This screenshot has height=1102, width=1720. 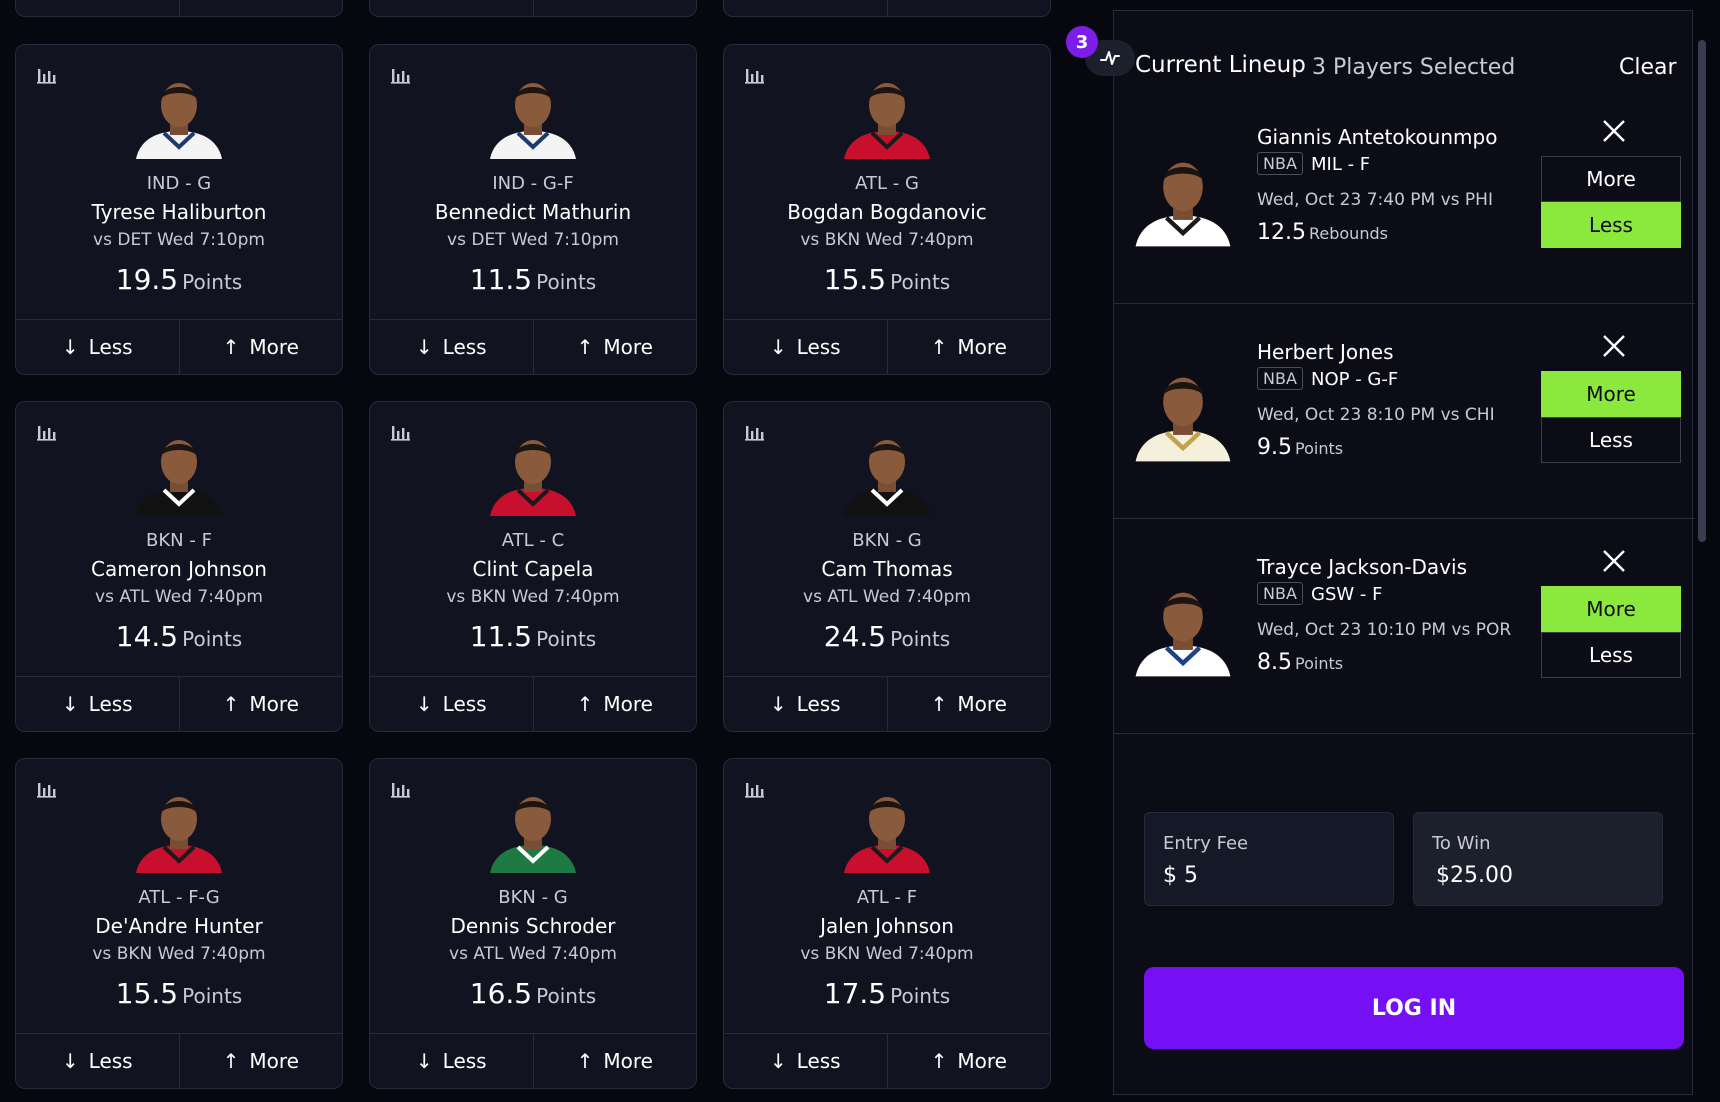 I want to click on projection-line: 17.5 Points, so click(x=887, y=993).